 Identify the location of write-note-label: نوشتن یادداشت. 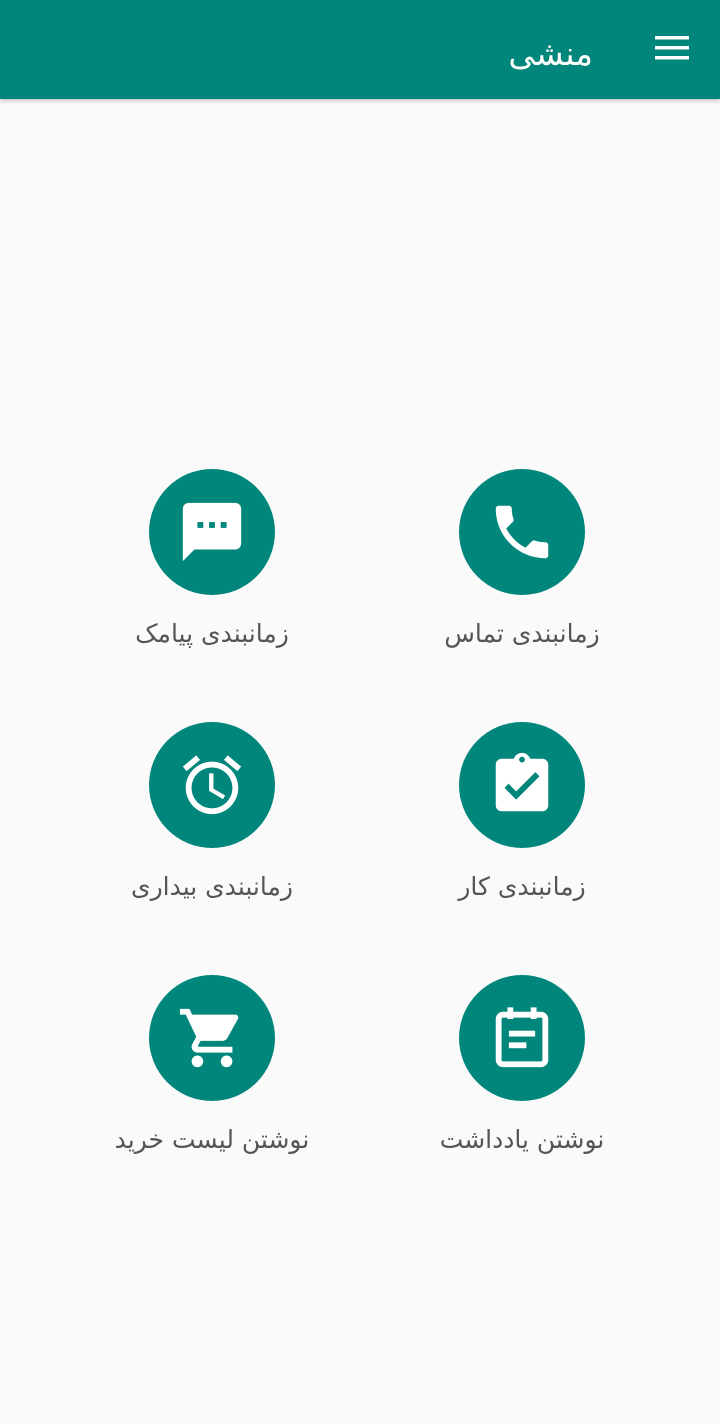
(522, 1139).